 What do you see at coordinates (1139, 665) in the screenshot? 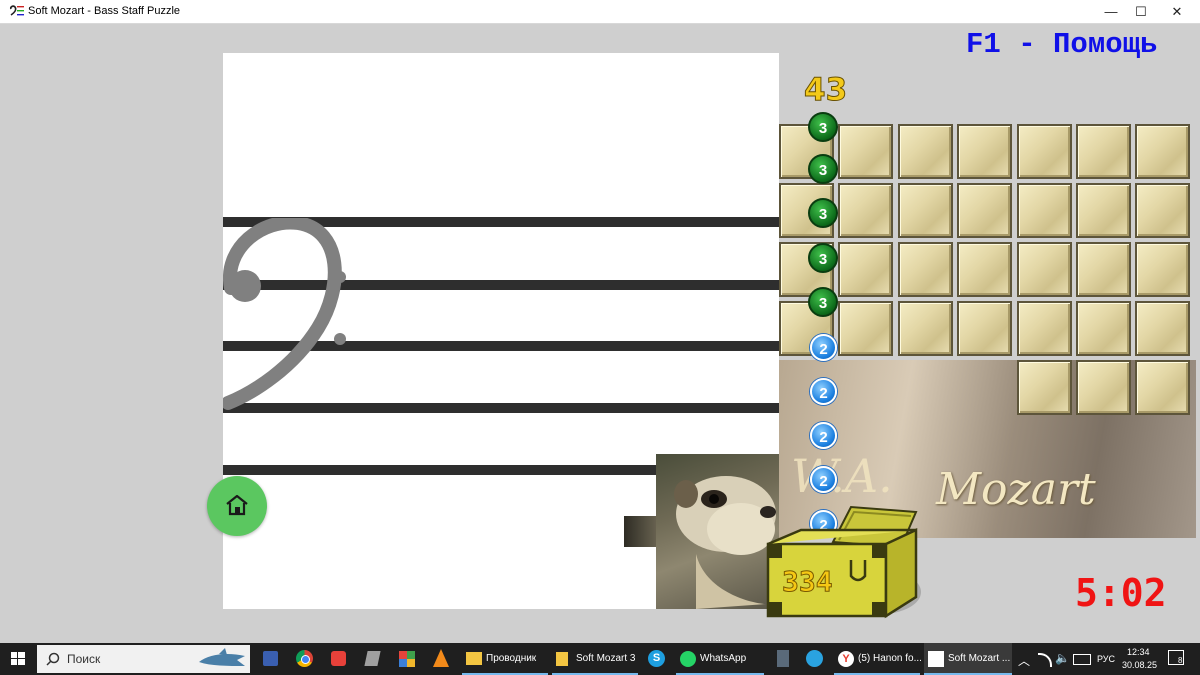
I see `clock-date: 30.08.25` at bounding box center [1139, 665].